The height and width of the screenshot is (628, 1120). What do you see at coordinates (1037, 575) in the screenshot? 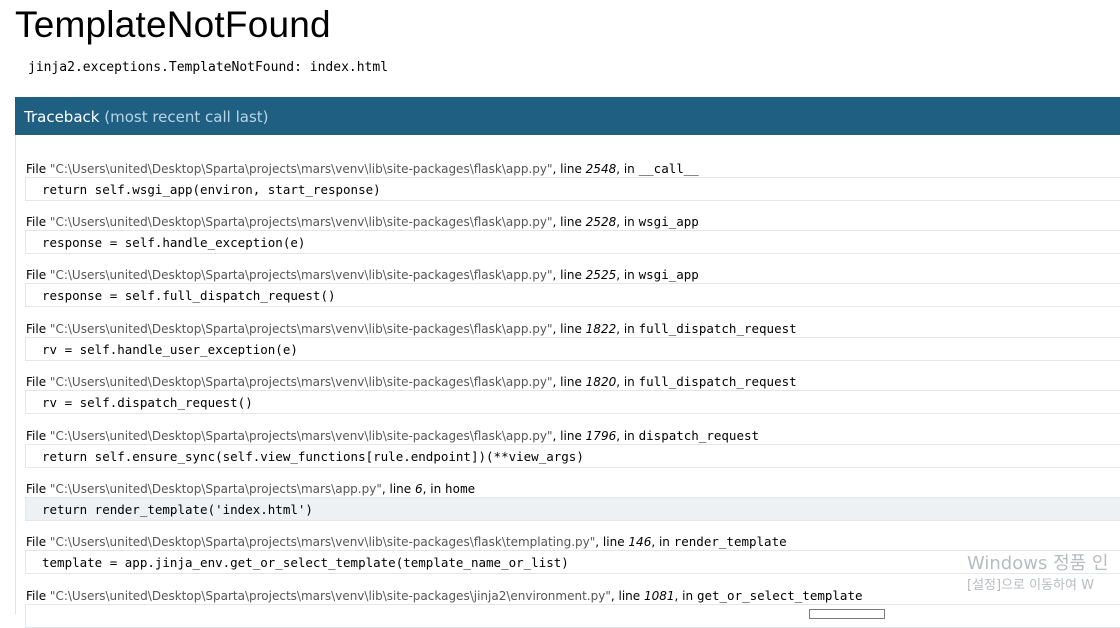
I see `windows-activation-watermark: Windows 정품 인 [설정]으로 이동하여 W` at bounding box center [1037, 575].